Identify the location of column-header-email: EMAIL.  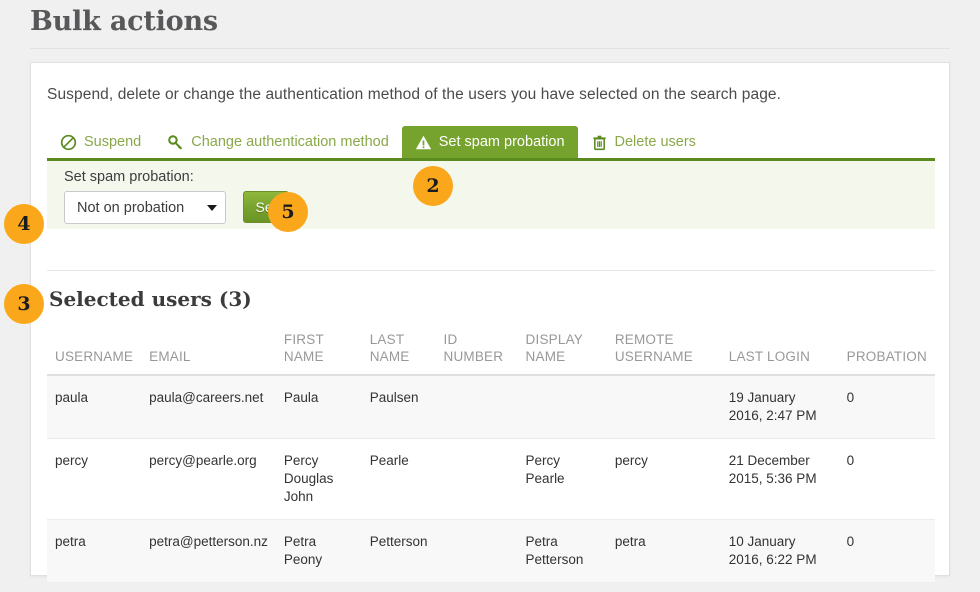
(208, 353).